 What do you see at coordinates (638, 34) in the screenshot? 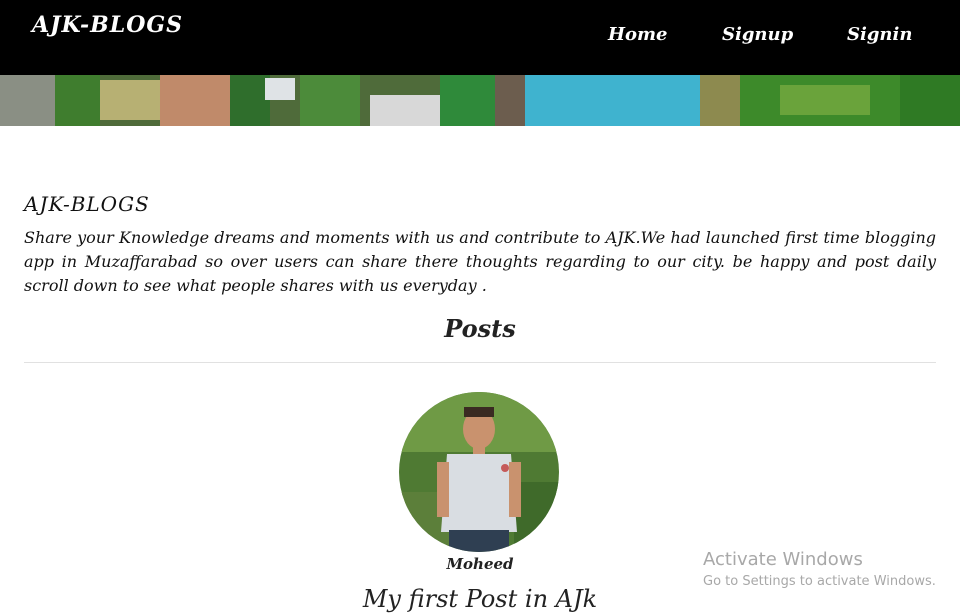
I see `nav-home-link: Home` at bounding box center [638, 34].